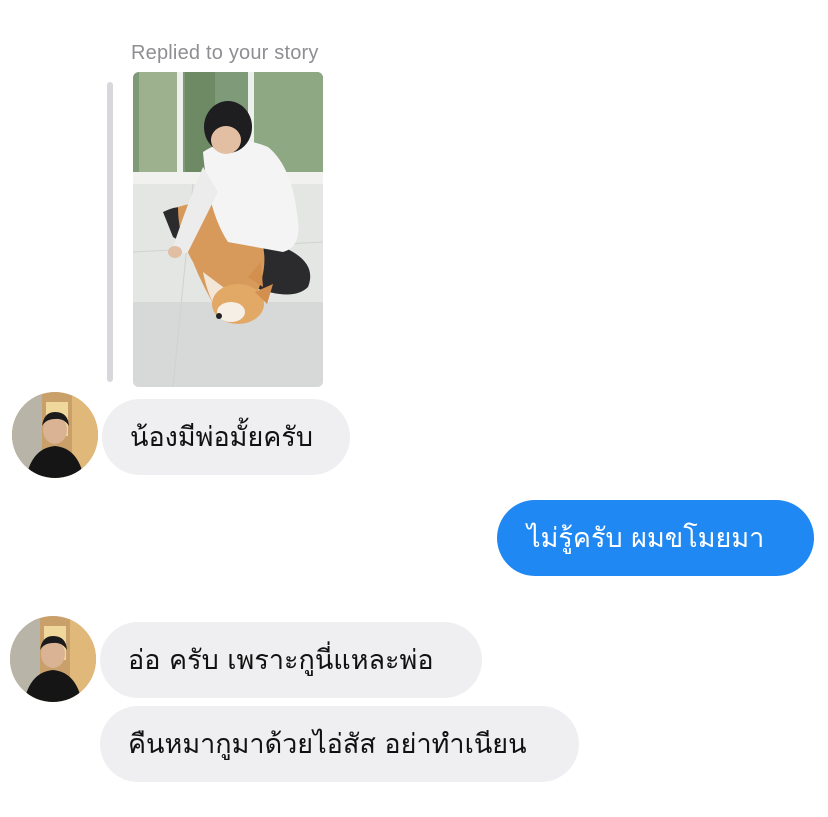 The image size is (828, 817). I want to click on message-text: คืนหมากูมาด้วยไอ่สัส อย่าทำเนียน, so click(327, 744).